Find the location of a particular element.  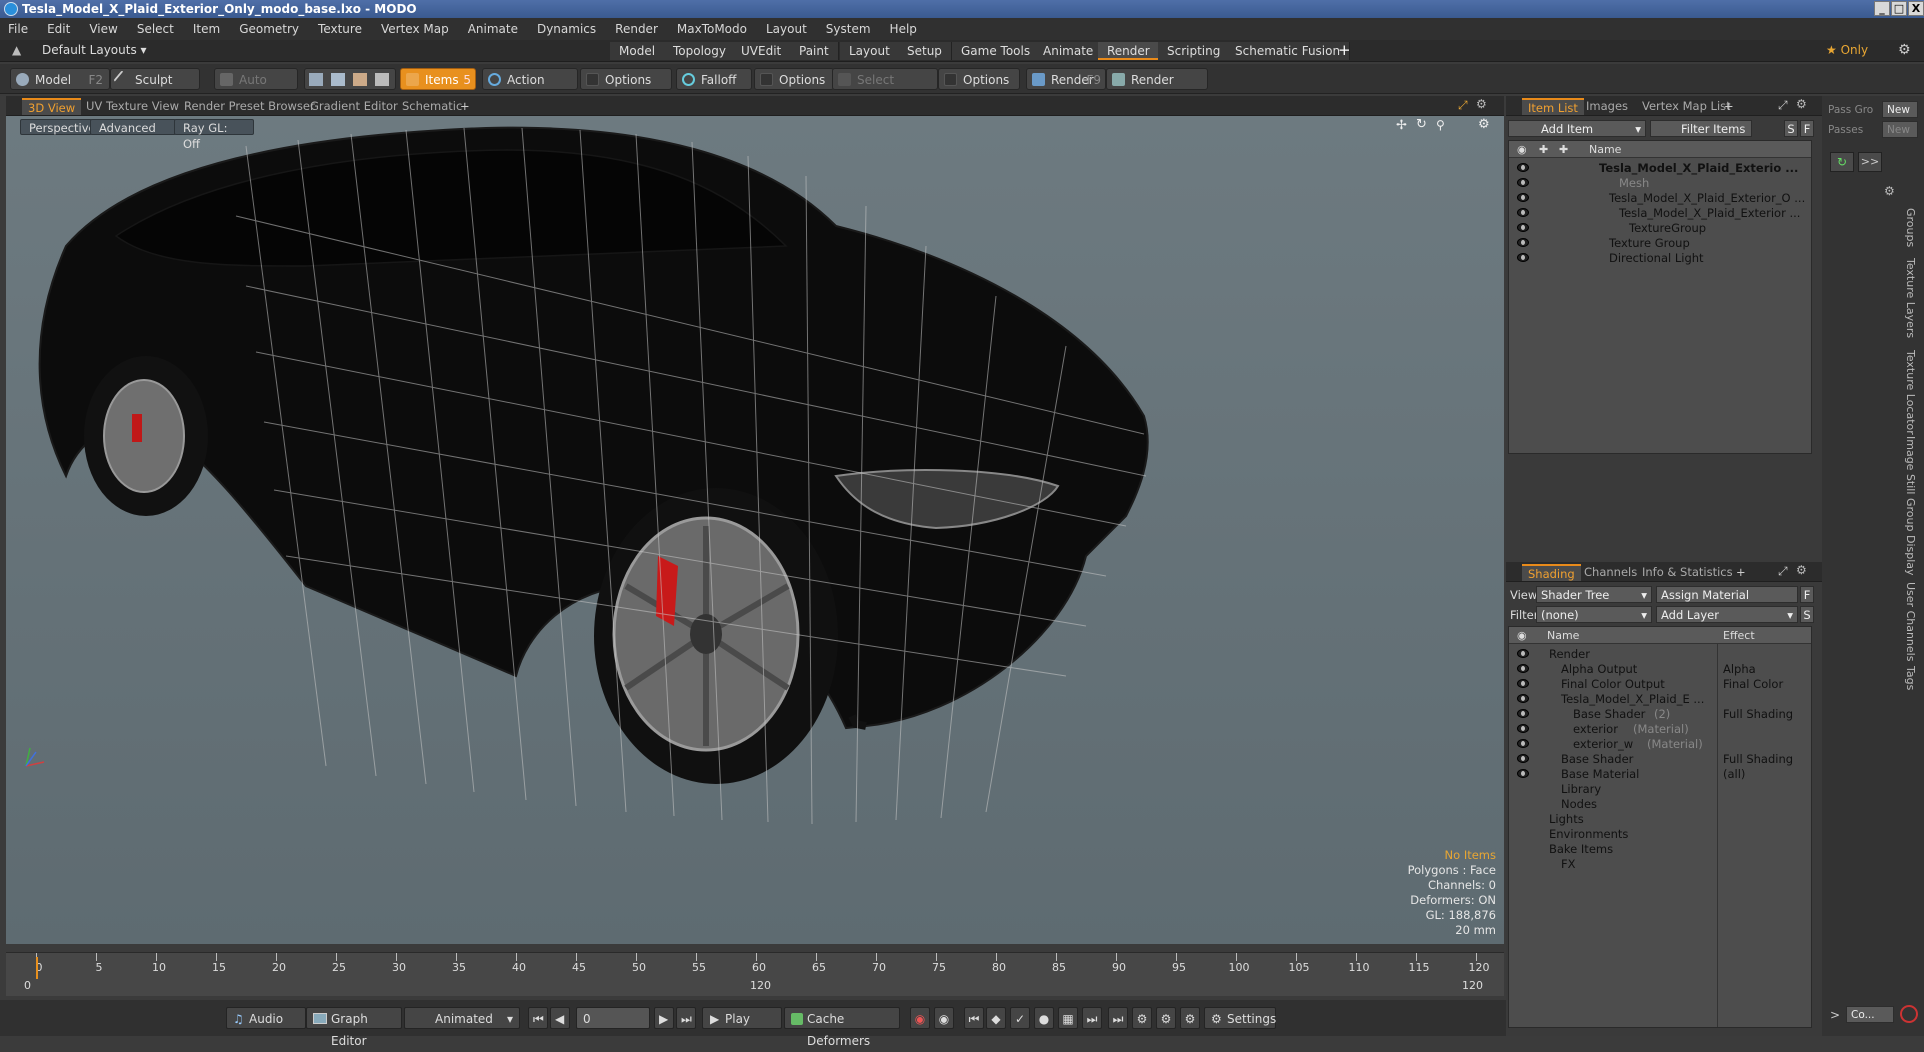

key-check-icon: ✓ is located at coordinates (1020, 1018).